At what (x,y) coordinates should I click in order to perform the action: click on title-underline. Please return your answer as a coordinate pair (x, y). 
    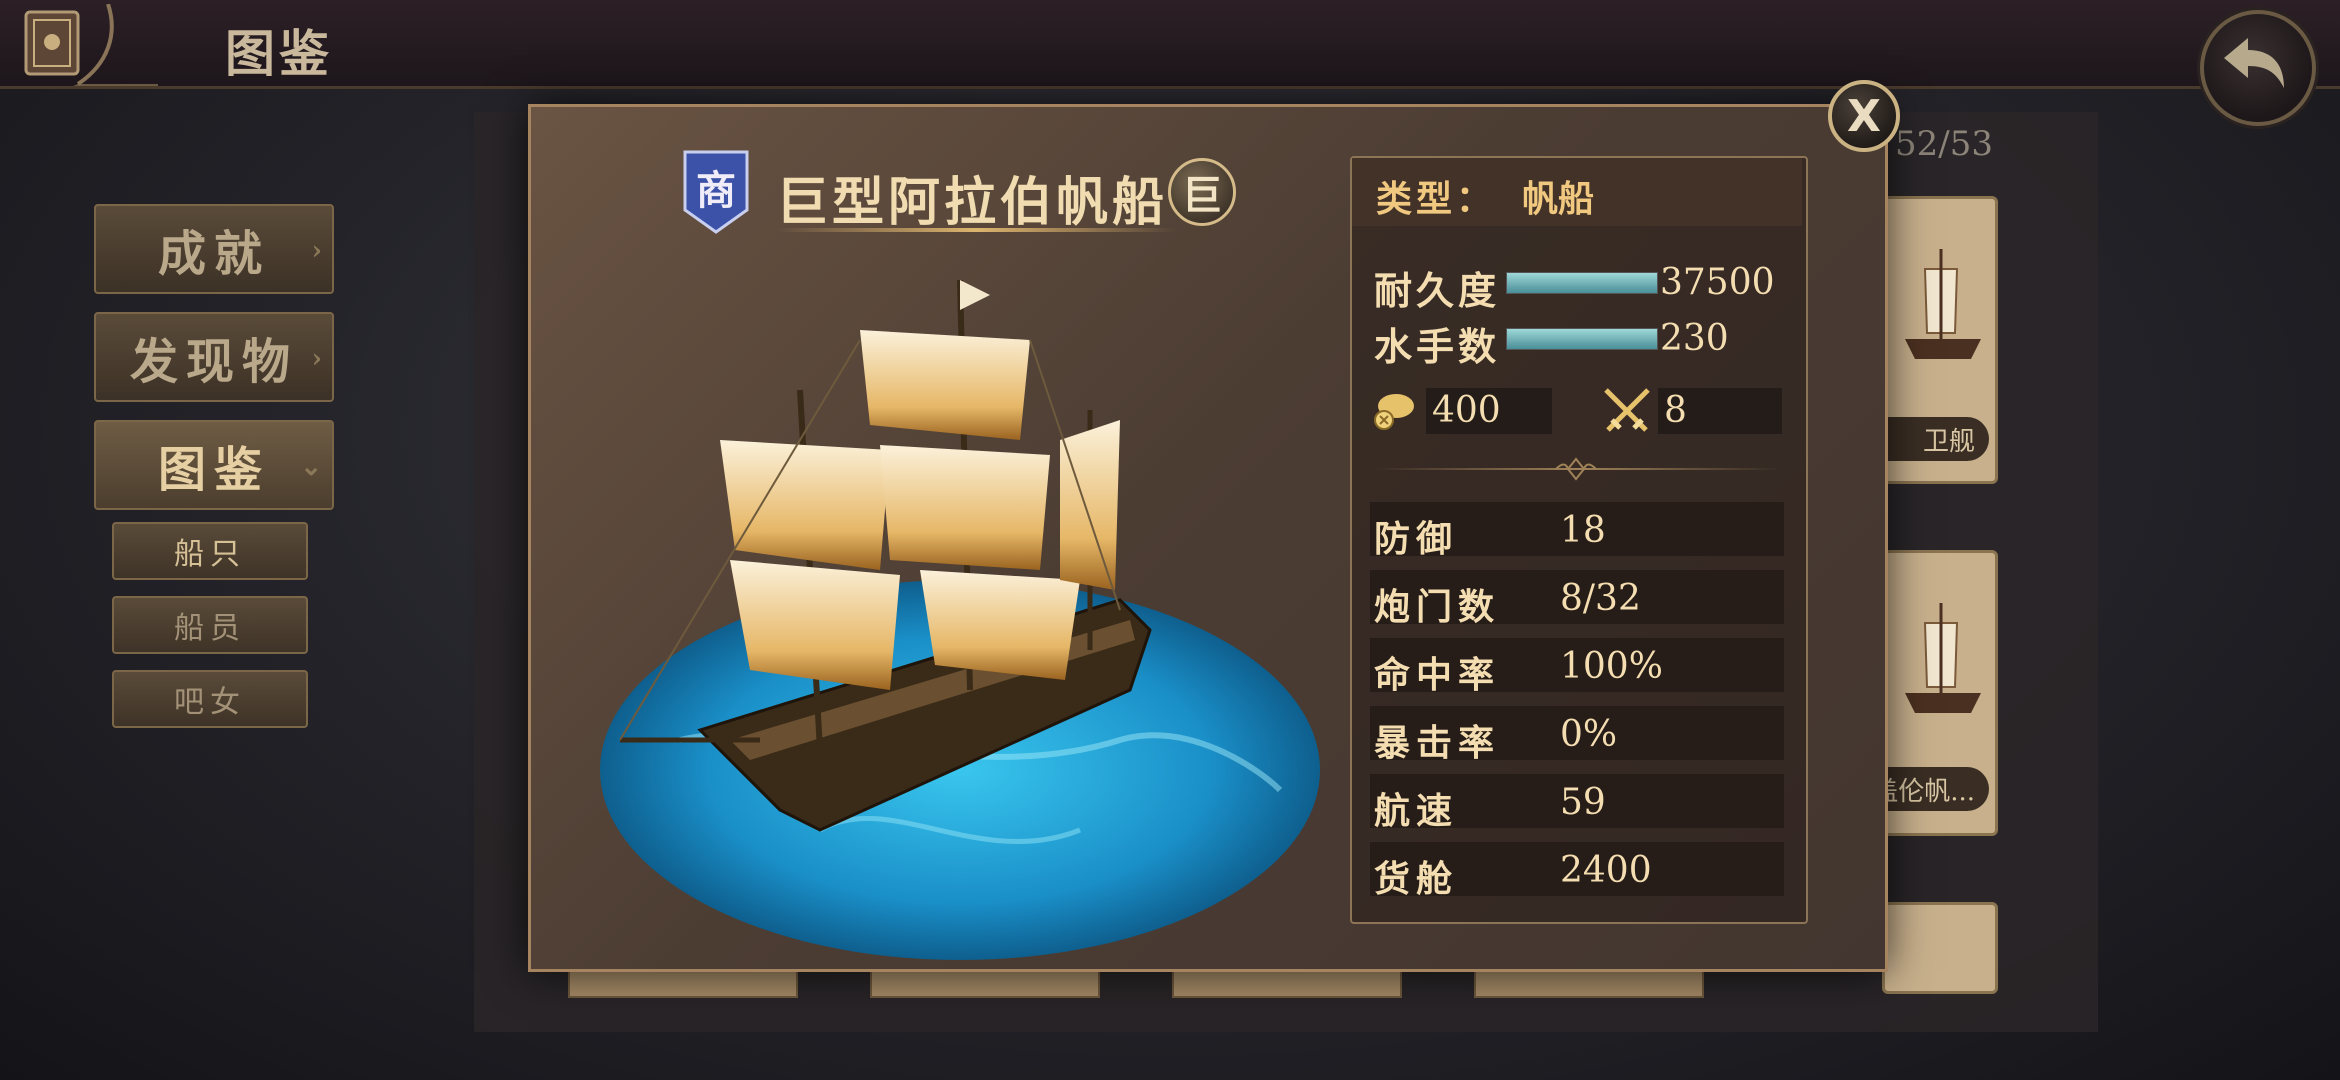
    Looking at the image, I should click on (976, 230).